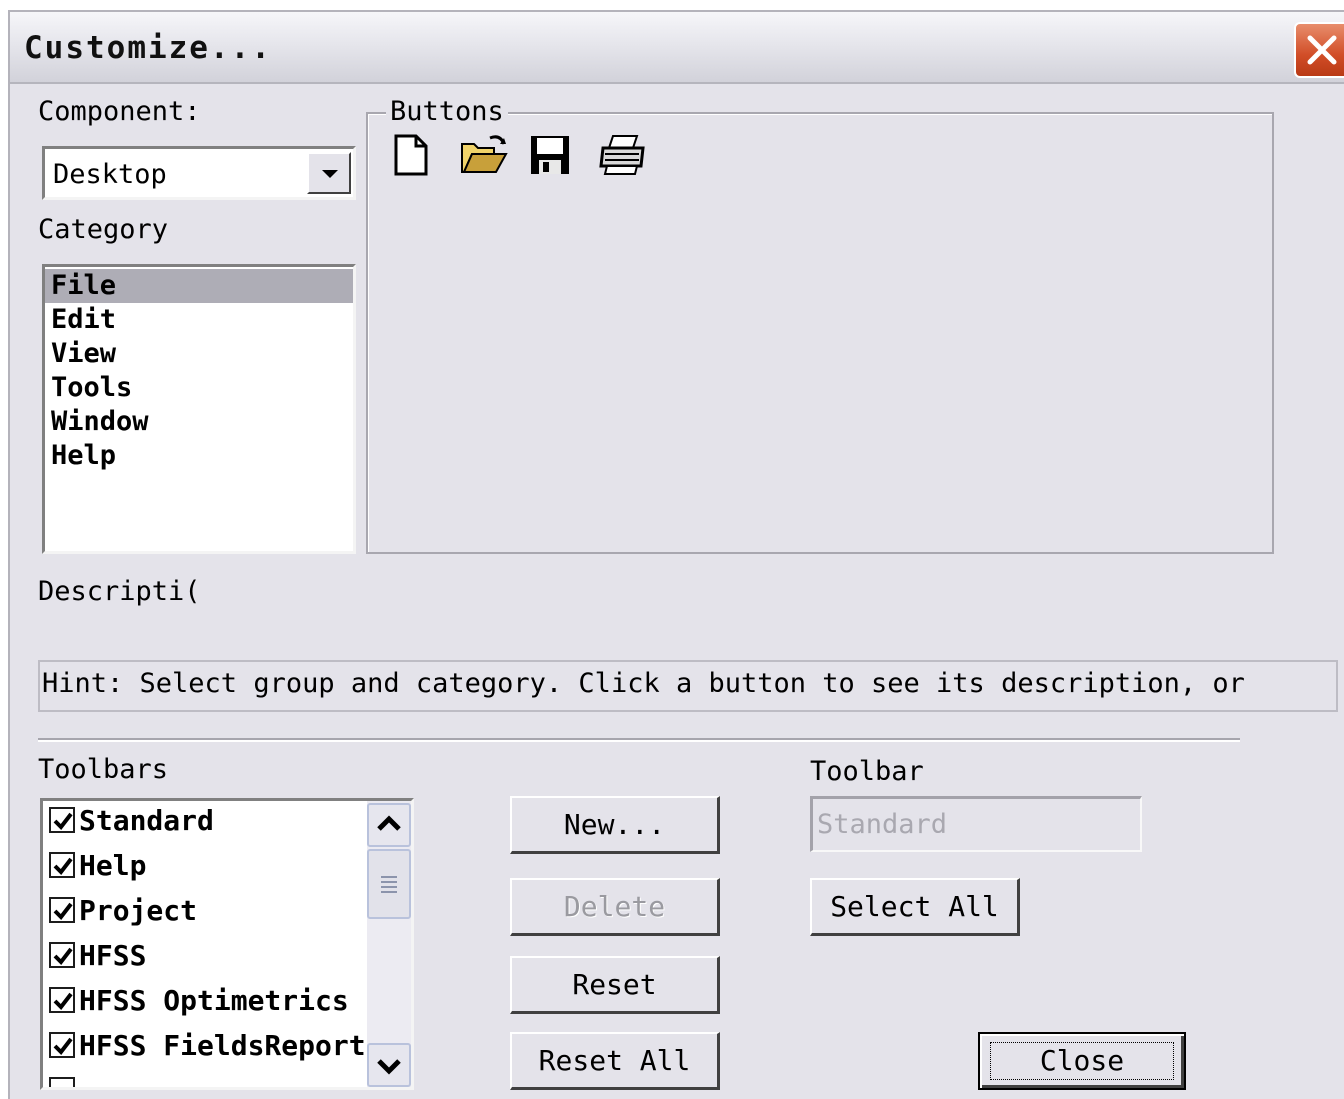  I want to click on toolbar-item-project: Project, so click(205, 911).